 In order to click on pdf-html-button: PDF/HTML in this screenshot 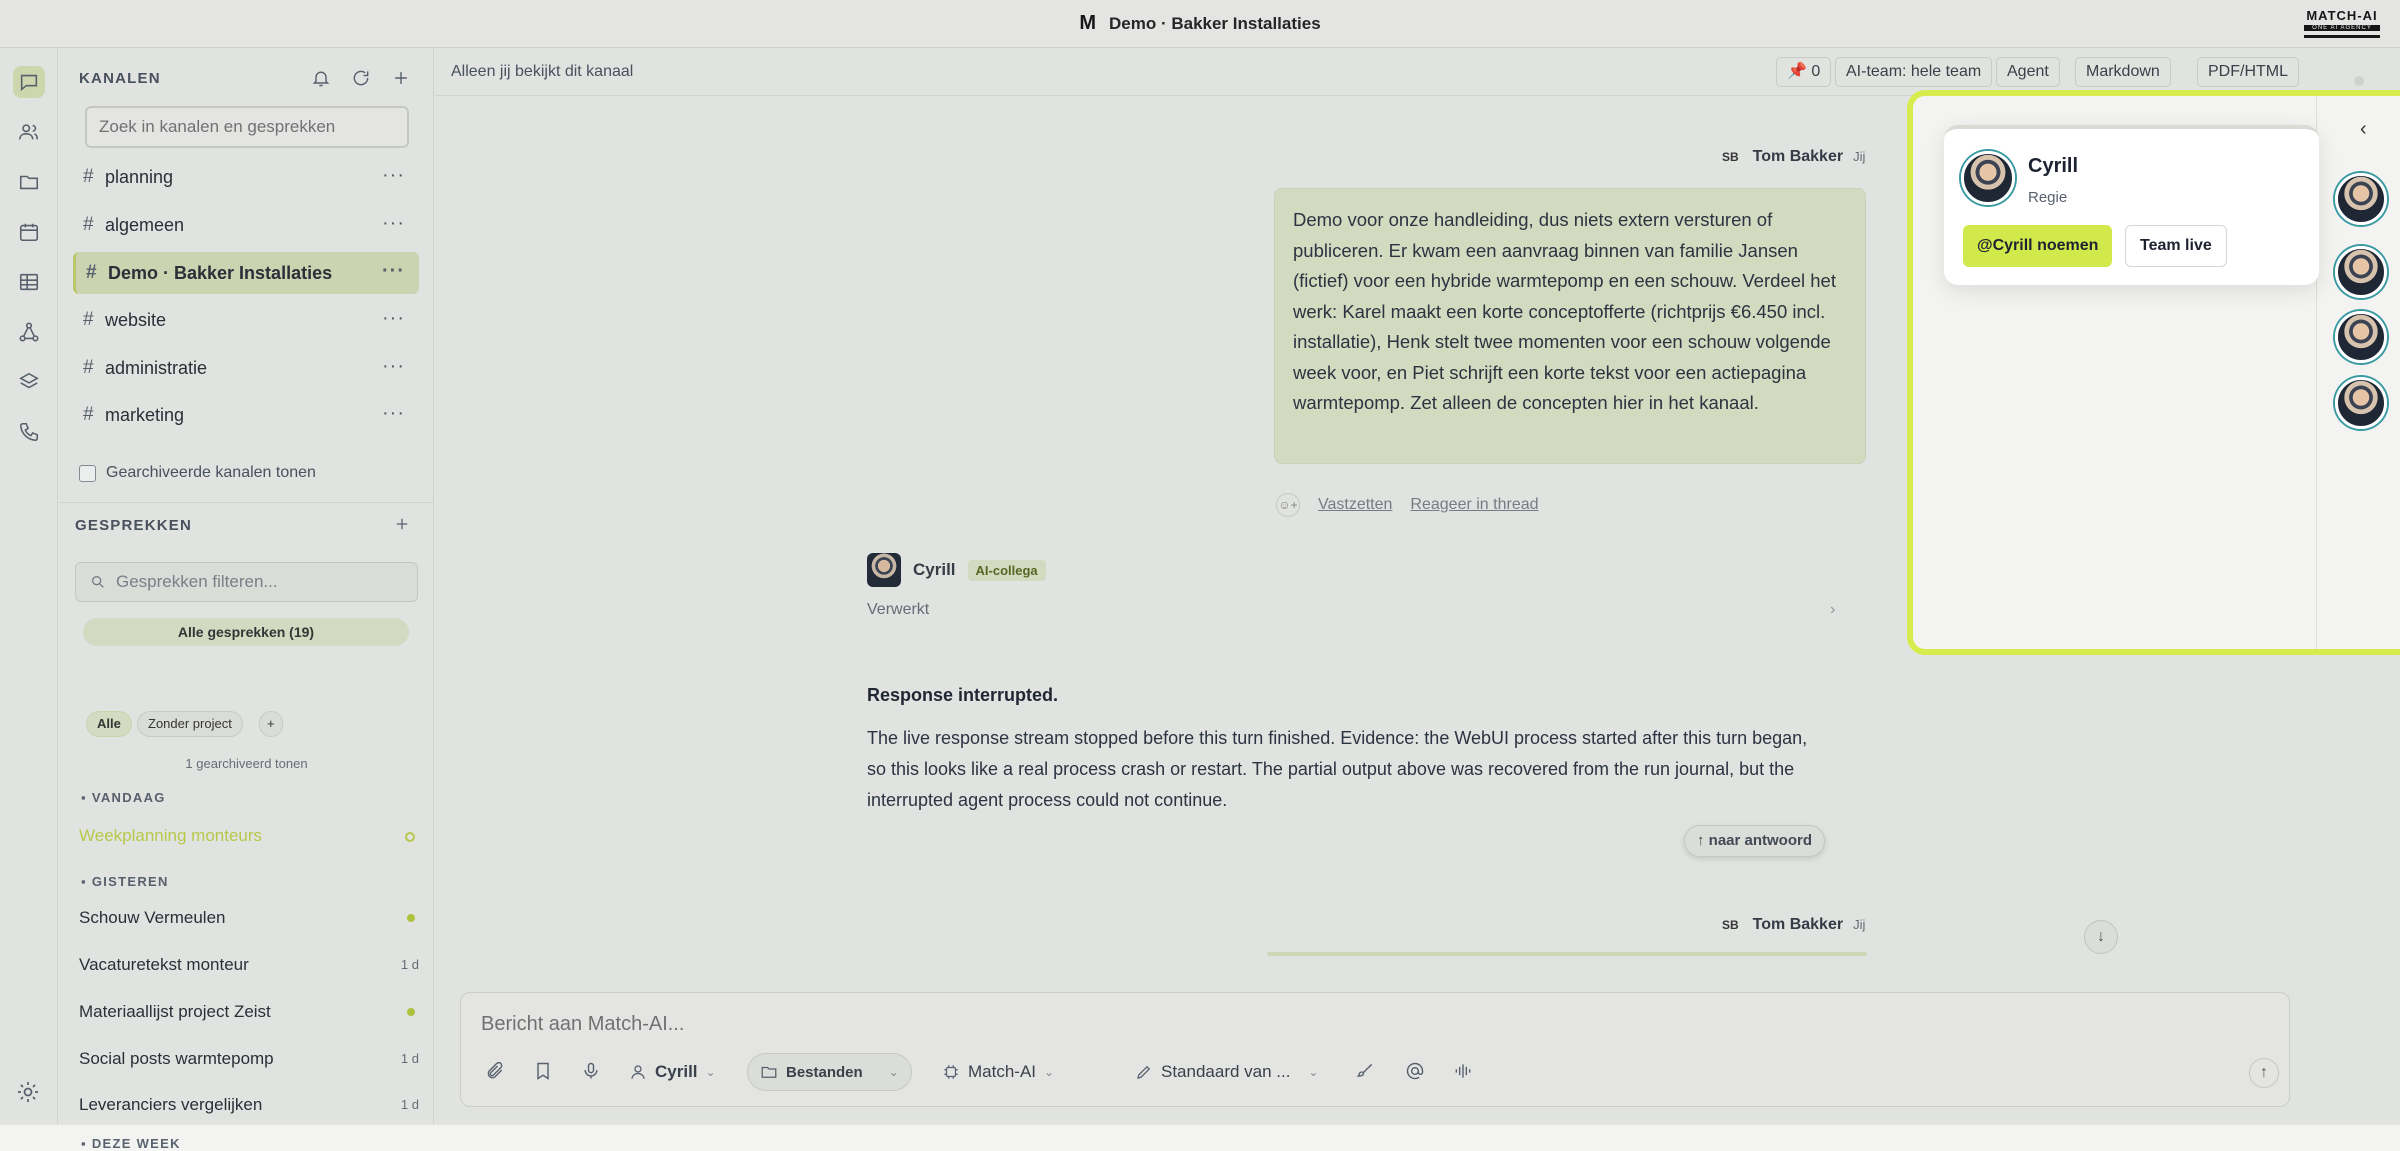, I will do `click(2248, 72)`.